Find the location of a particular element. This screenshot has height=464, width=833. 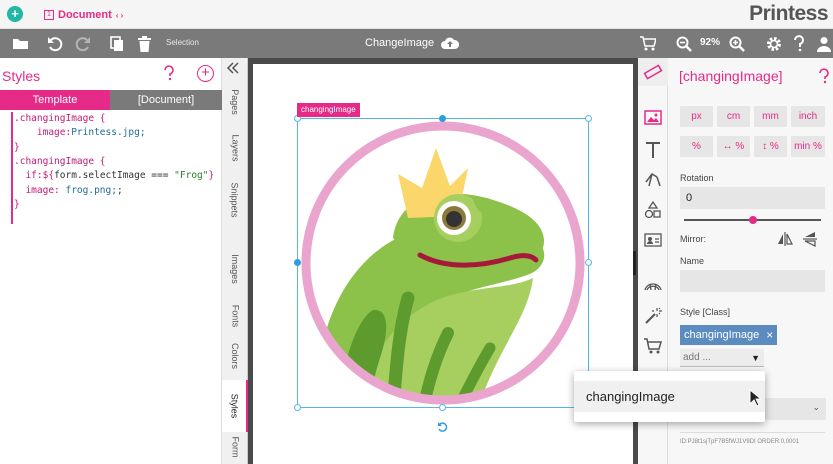

frame-icon is located at coordinates (653, 286).